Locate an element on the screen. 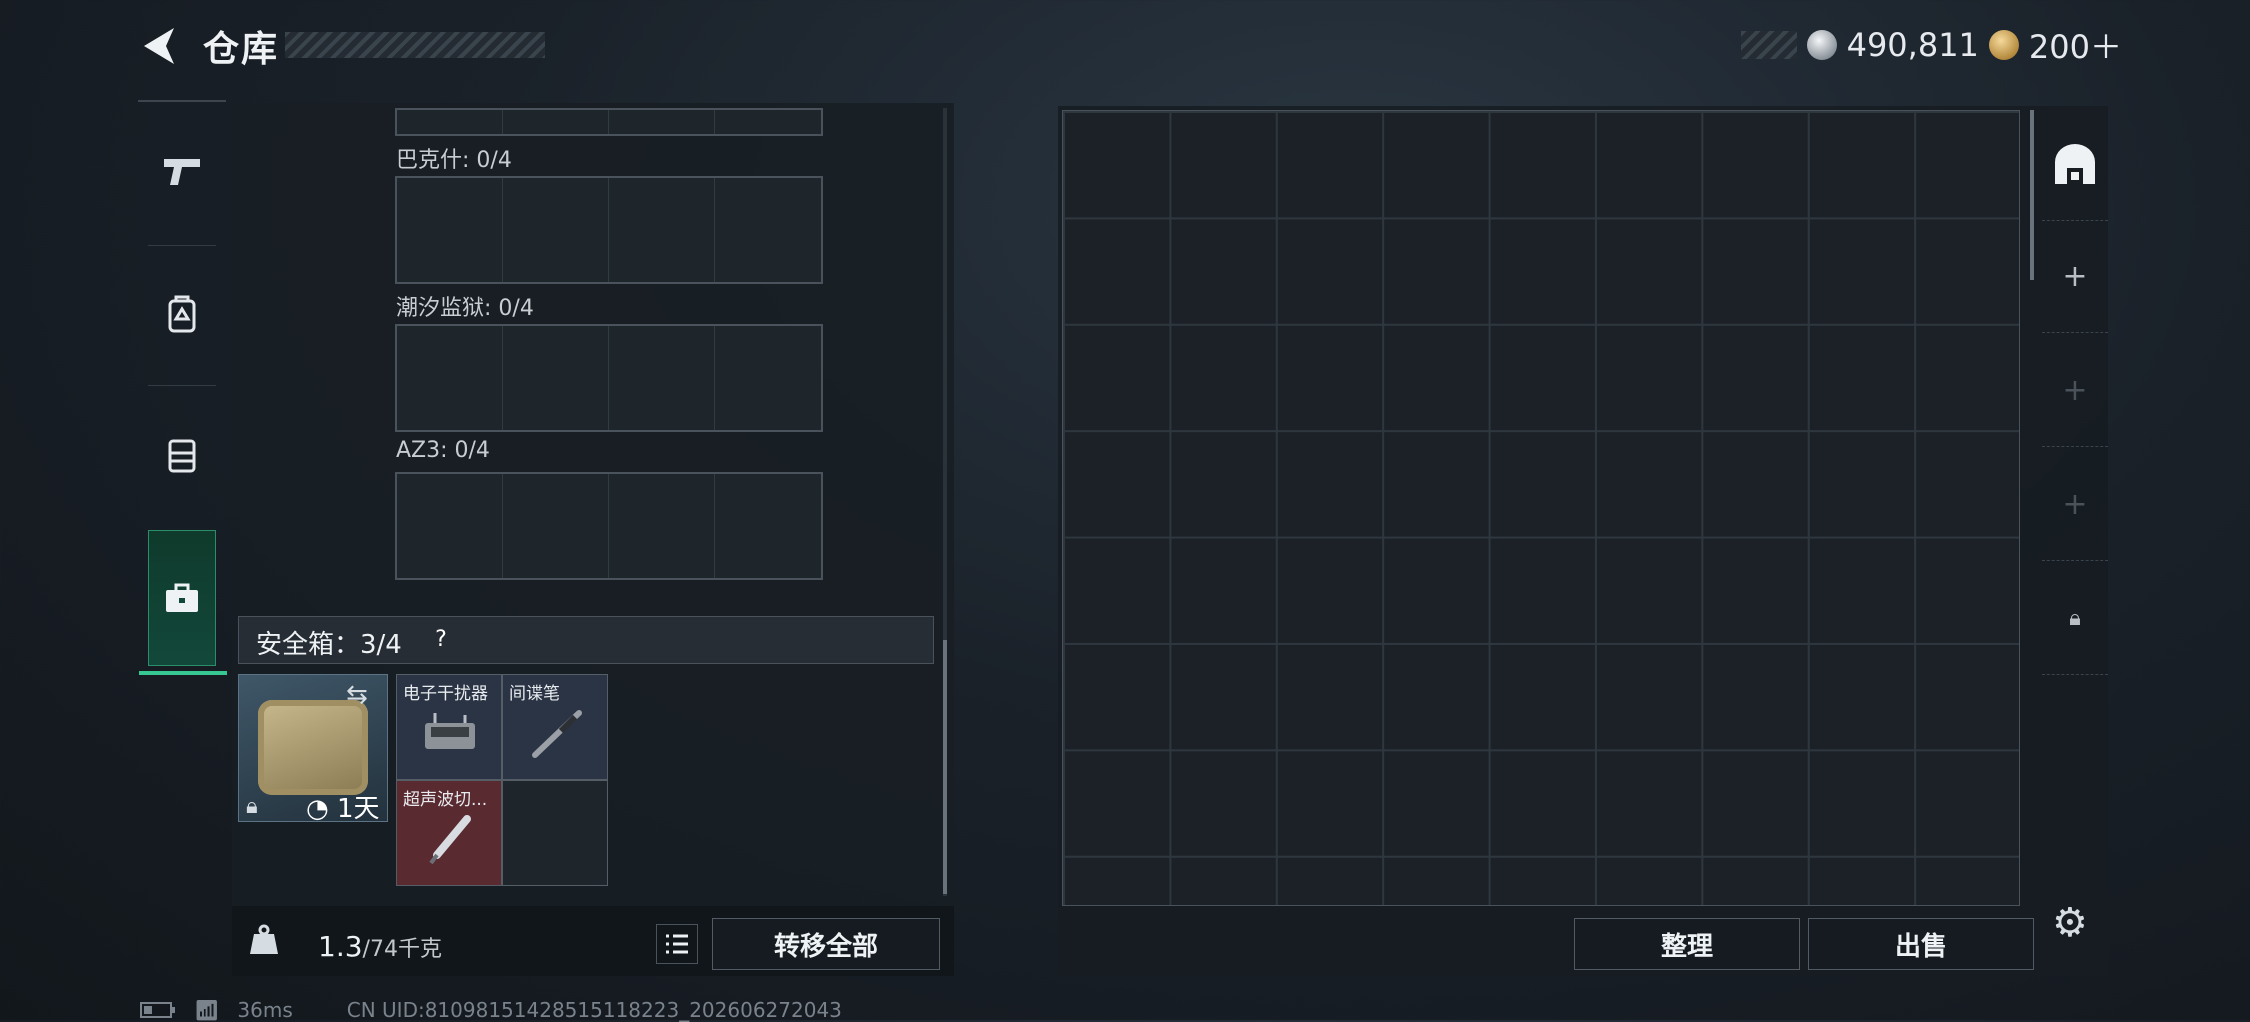 This screenshot has height=1022, width=2250. gold-coin-icon is located at coordinates (2003, 45).